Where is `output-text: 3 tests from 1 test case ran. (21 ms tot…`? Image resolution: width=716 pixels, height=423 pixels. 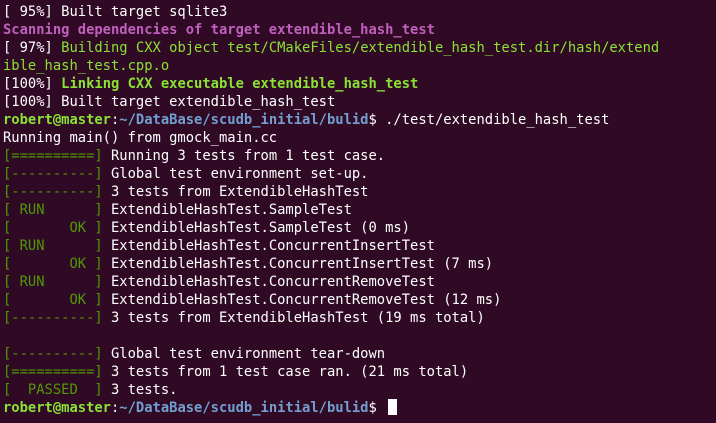
output-text: 3 tests from 1 test case ran. (21 ms tot… is located at coordinates (285, 372).